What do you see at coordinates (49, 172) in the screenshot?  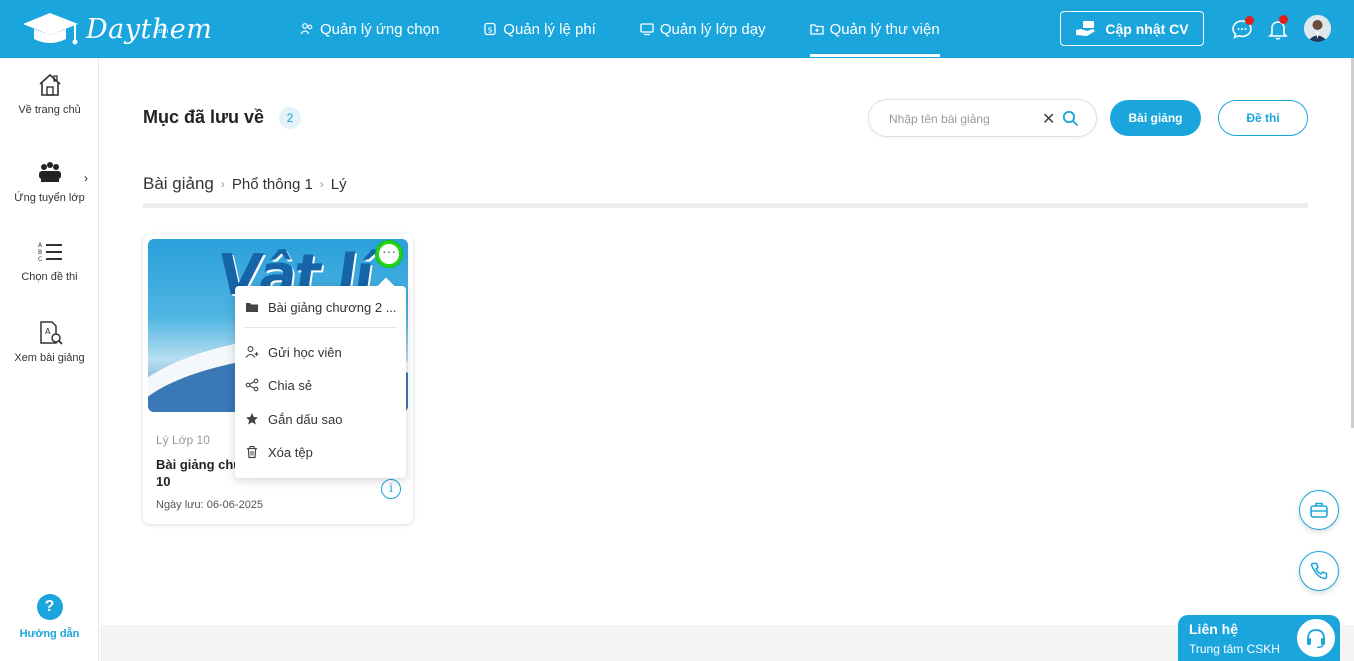 I see `group-icon` at bounding box center [49, 172].